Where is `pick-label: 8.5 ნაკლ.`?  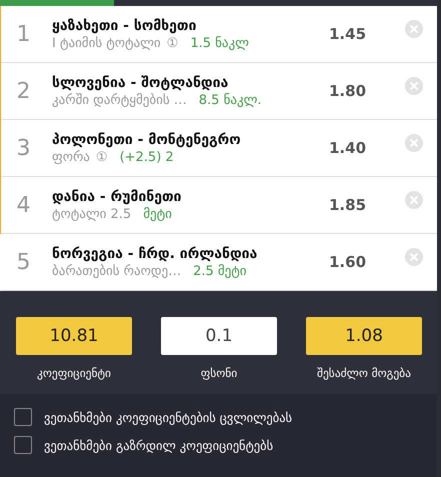
pick-label: 8.5 ნაკლ. is located at coordinates (230, 100).